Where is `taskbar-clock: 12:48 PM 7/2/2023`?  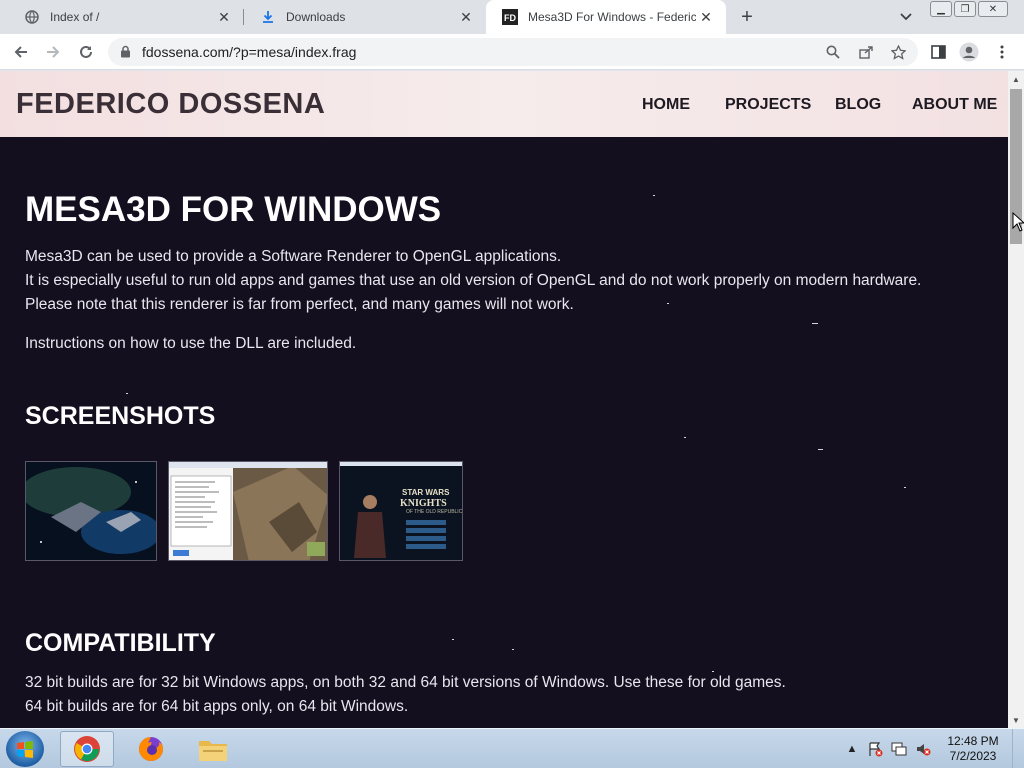
taskbar-clock: 12:48 PM 7/2/2023 is located at coordinates (973, 749).